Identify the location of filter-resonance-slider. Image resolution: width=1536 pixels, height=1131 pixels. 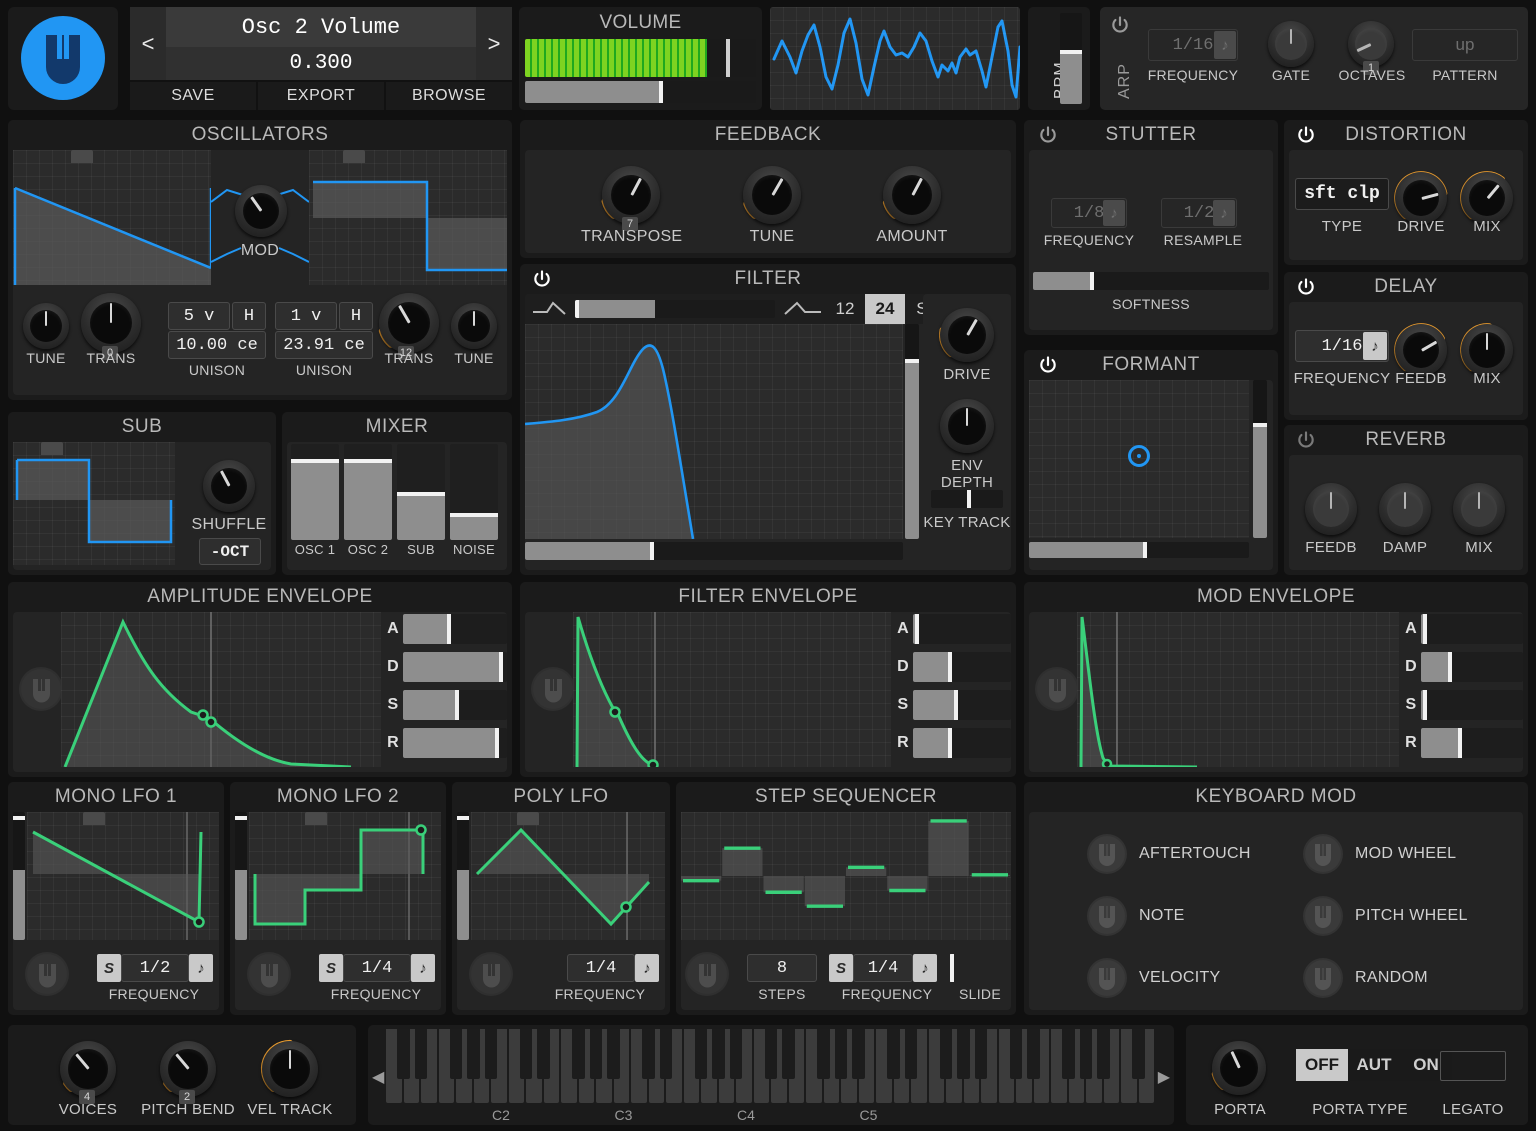
(912, 431).